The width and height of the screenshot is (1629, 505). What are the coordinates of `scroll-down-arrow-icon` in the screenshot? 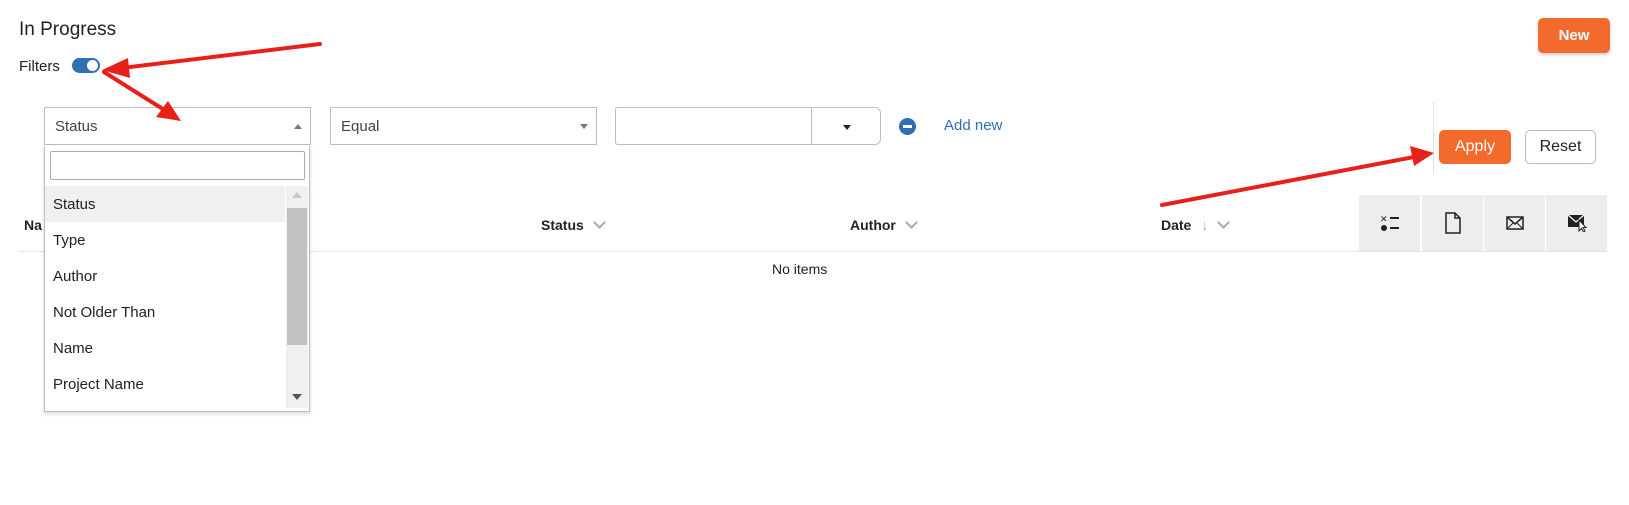 It's located at (297, 397).